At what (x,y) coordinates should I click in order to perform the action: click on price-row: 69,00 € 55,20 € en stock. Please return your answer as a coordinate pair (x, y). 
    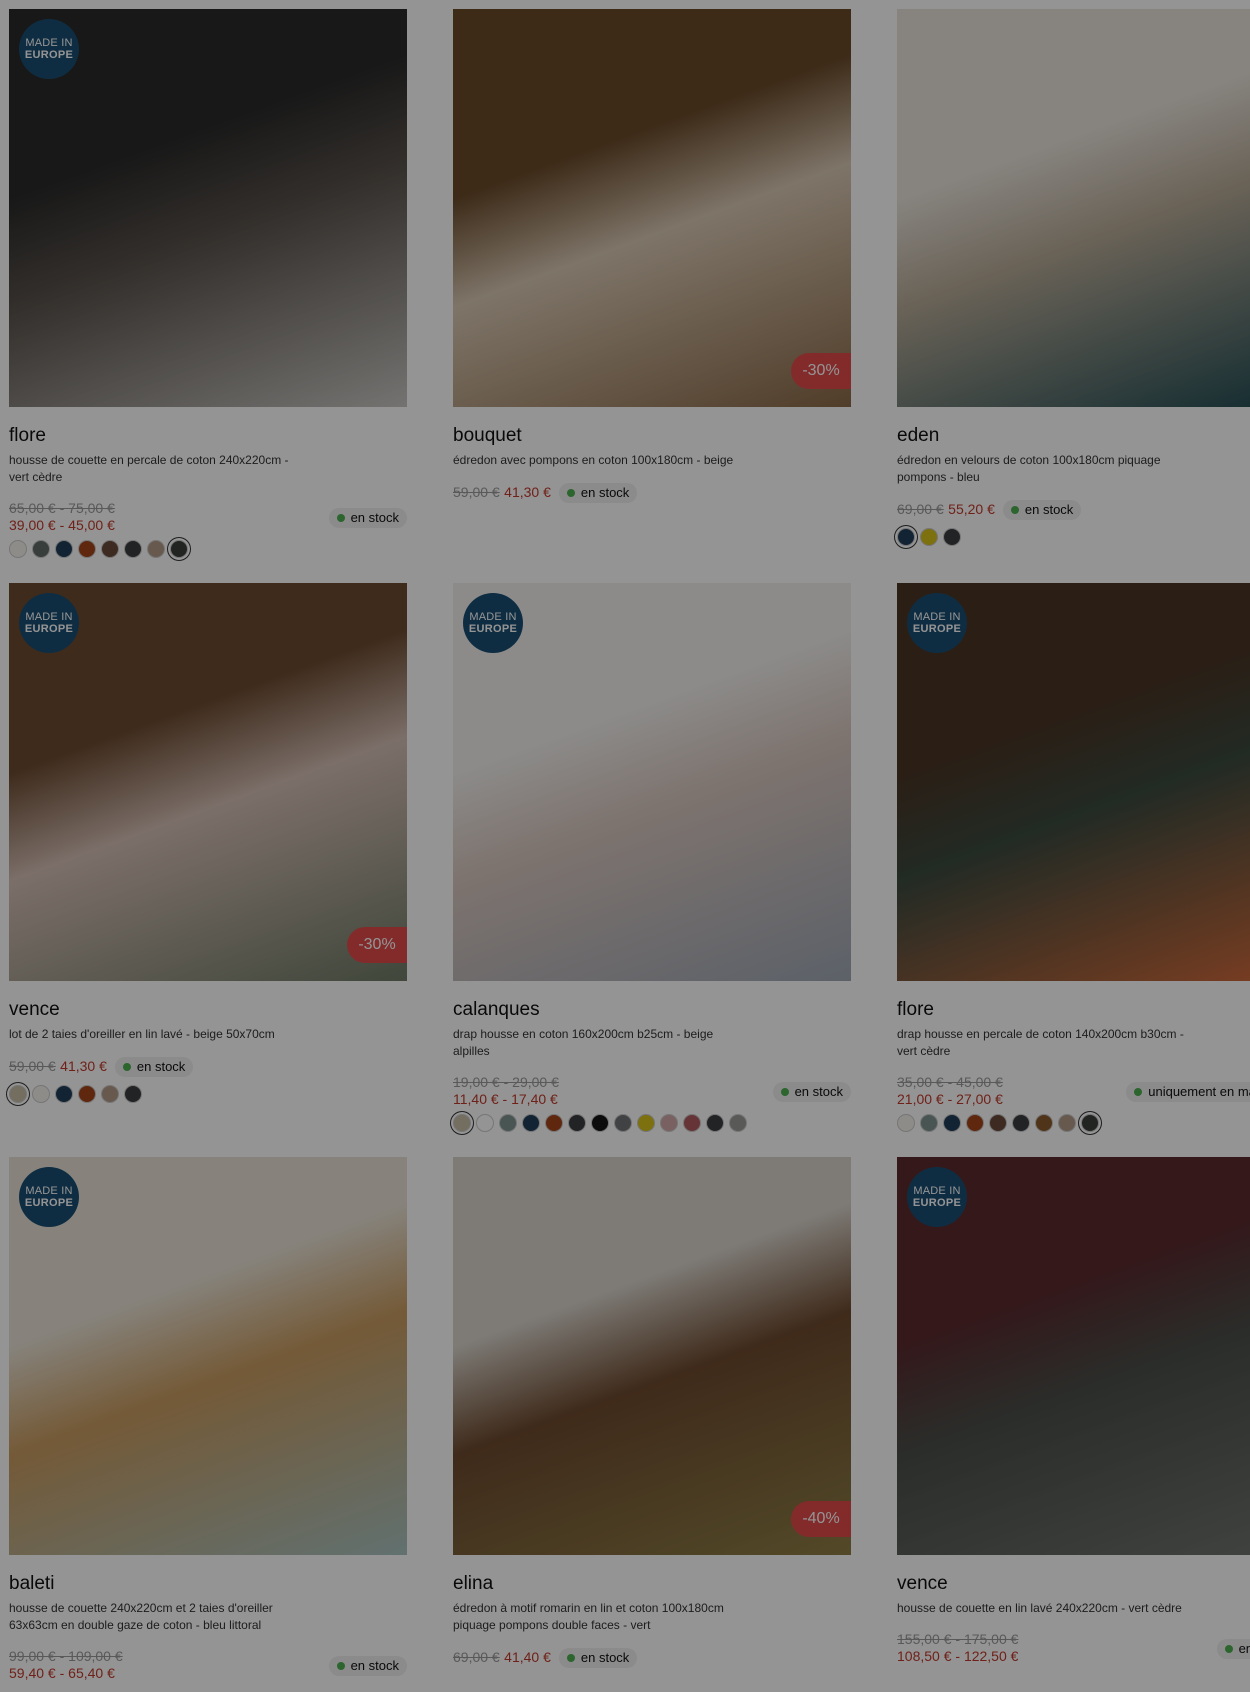
    Looking at the image, I should click on (1073, 511).